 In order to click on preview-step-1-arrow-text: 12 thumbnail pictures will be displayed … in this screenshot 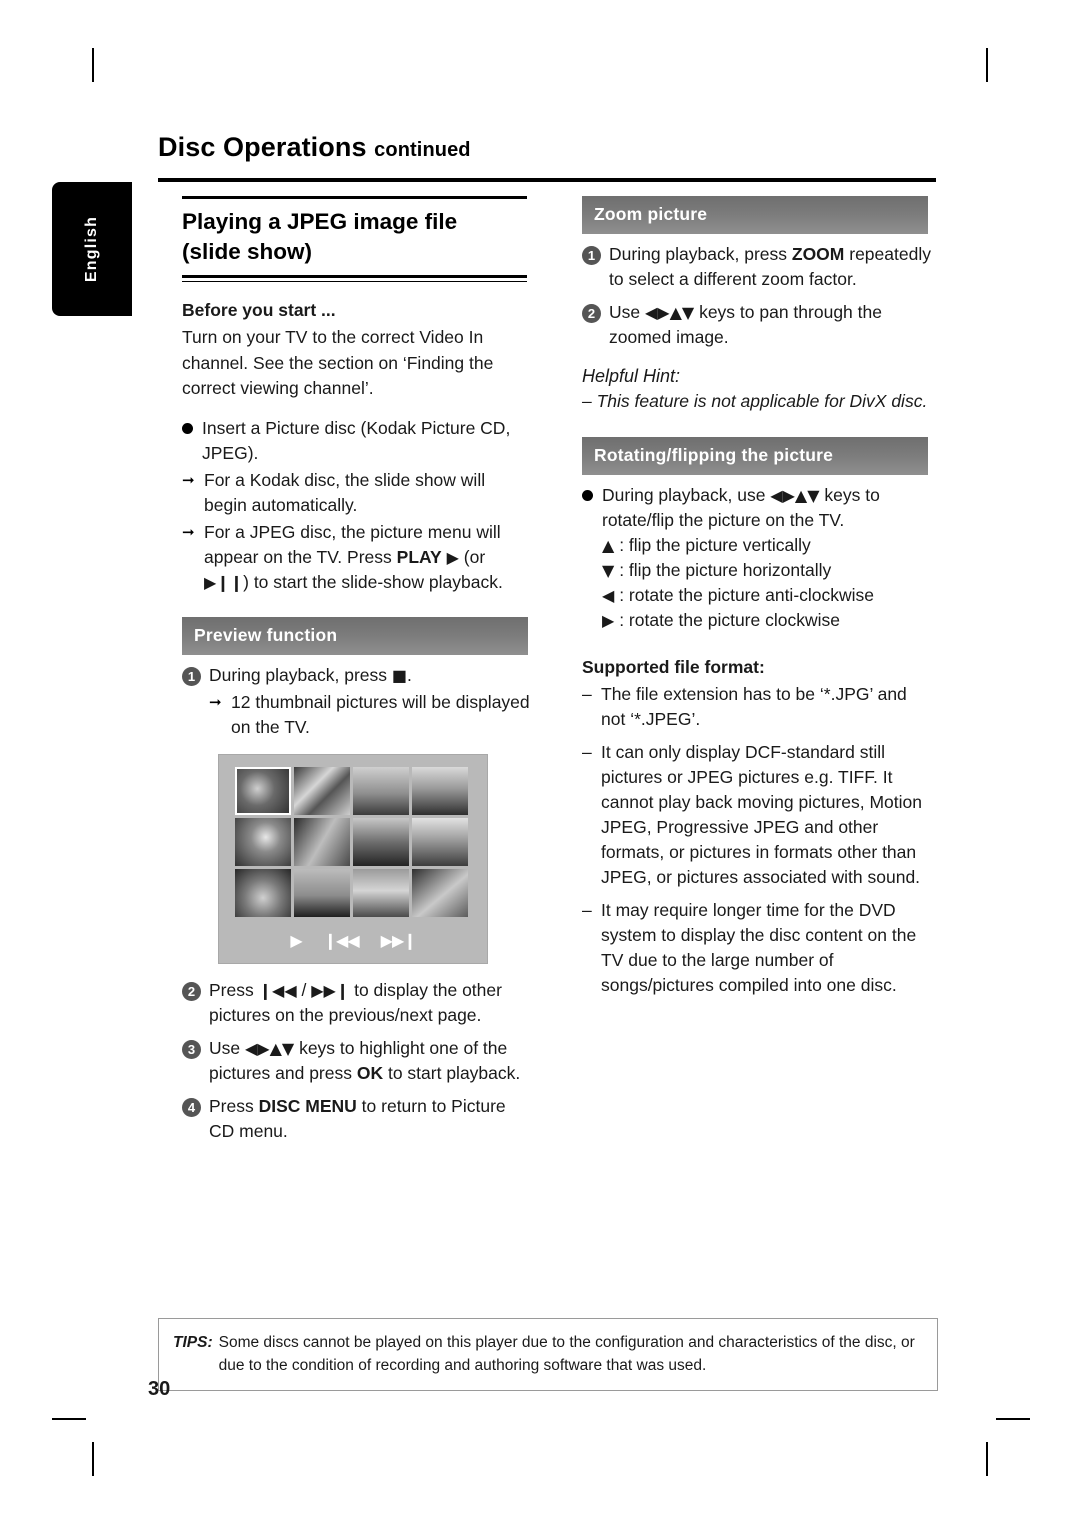, I will do `click(380, 714)`.